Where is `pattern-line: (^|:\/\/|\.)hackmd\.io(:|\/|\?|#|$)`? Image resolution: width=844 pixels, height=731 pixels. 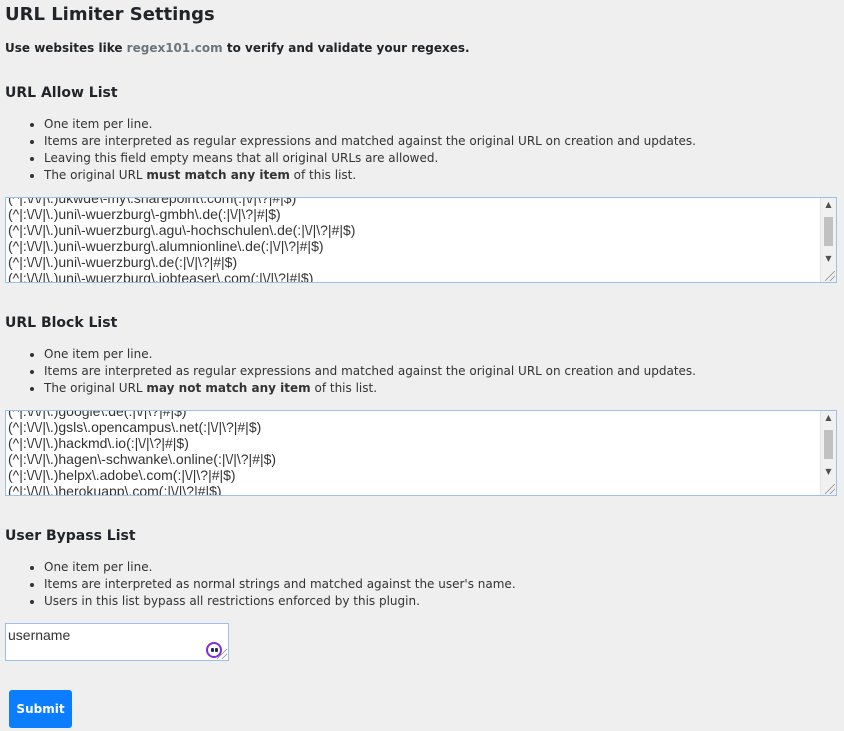 pattern-line: (^|:\/\/|\.)hackmd\.io(:|\/|\?|#|$) is located at coordinates (98, 443).